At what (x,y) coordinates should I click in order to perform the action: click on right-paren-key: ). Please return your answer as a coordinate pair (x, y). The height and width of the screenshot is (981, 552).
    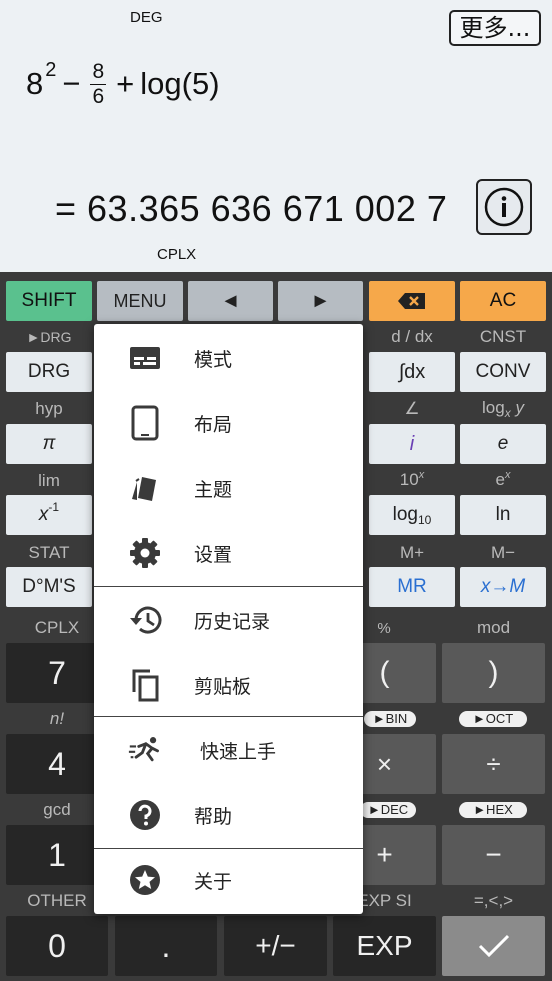
    Looking at the image, I should click on (493, 673).